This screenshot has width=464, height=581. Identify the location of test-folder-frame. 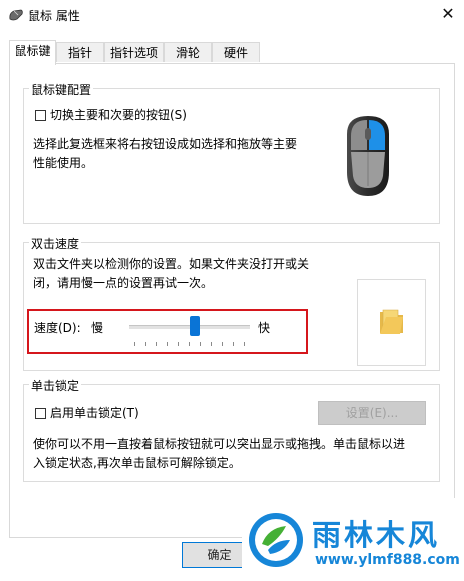
(391, 322).